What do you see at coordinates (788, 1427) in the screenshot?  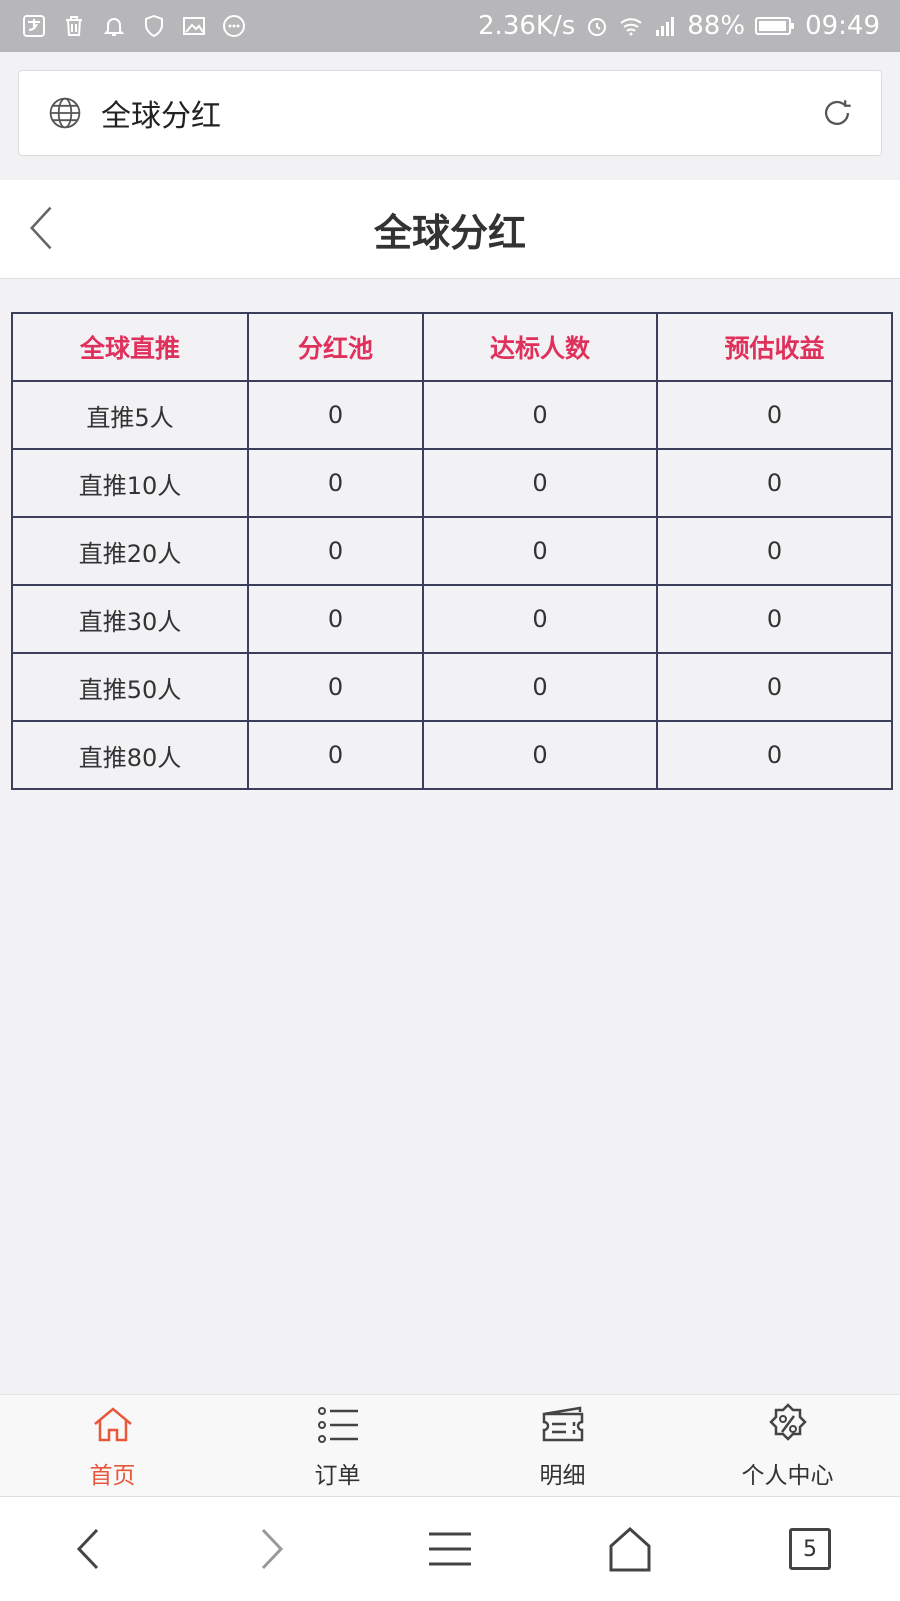 I see `percent-badge-icon` at bounding box center [788, 1427].